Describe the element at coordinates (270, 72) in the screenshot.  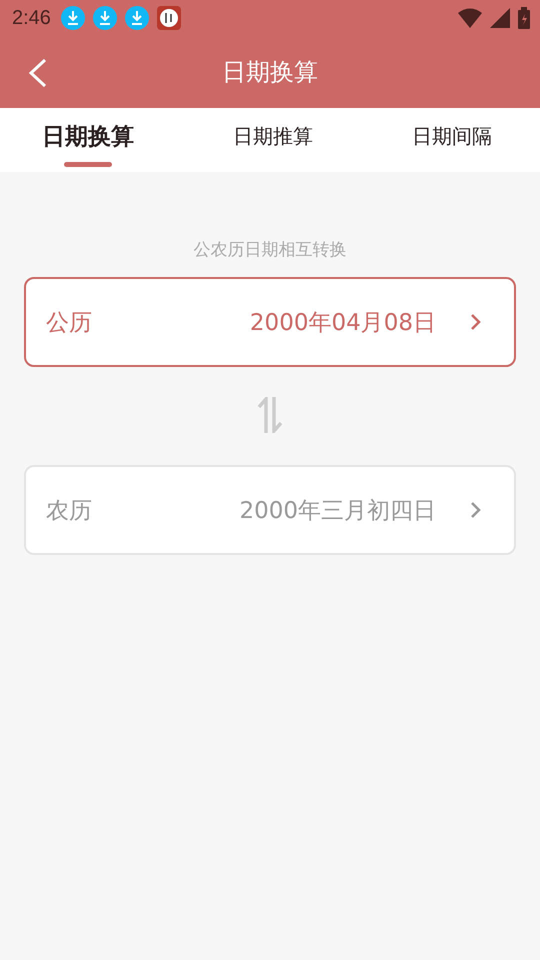
I see `page-title: 日期换算` at that location.